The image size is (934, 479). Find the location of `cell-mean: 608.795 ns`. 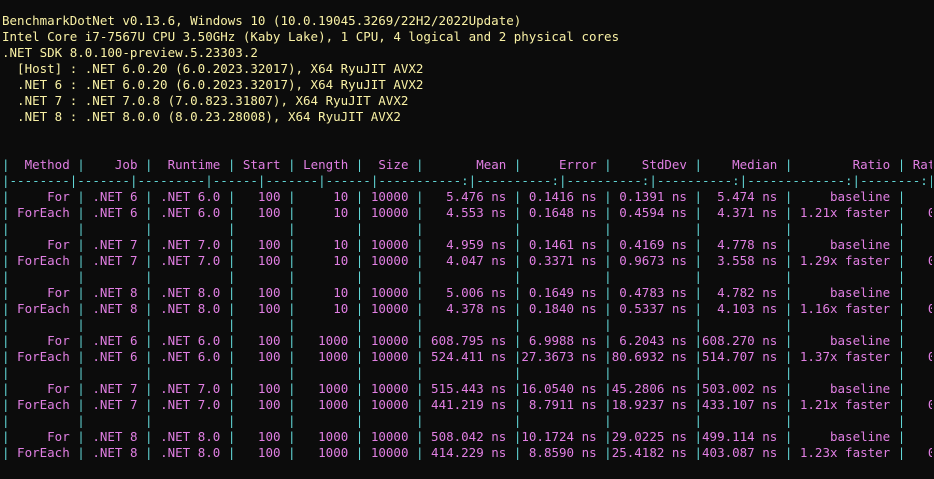

cell-mean: 608.795 ns is located at coordinates (468, 340).